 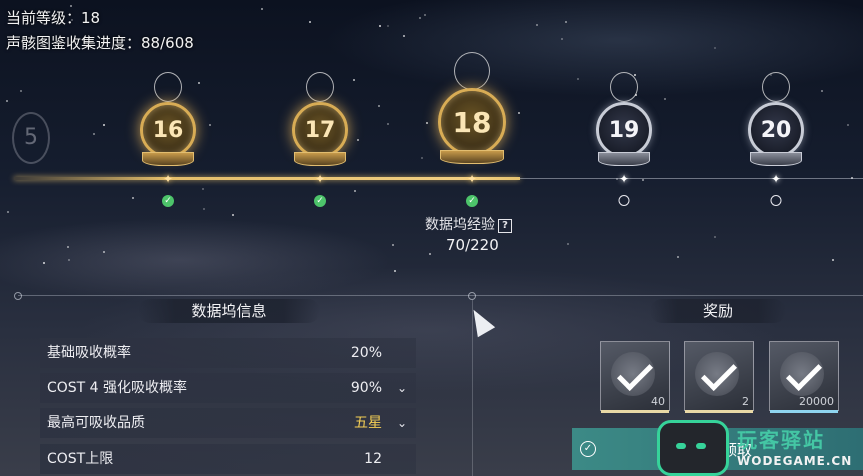 What do you see at coordinates (635, 377) in the screenshot?
I see `reward-item-1: 40` at bounding box center [635, 377].